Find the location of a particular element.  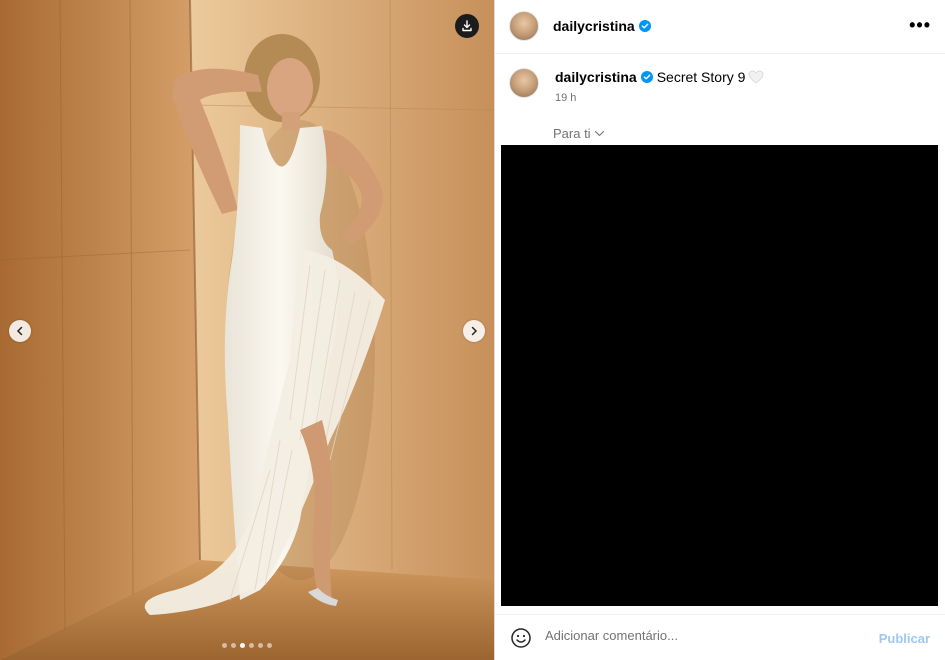

comment-bar: Publicar is located at coordinates (720, 637).